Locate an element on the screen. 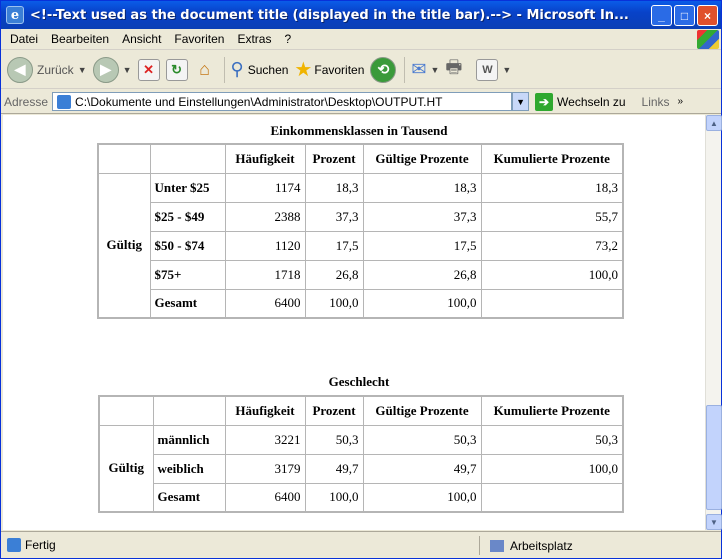  windows-logo-icon is located at coordinates (708, 39).